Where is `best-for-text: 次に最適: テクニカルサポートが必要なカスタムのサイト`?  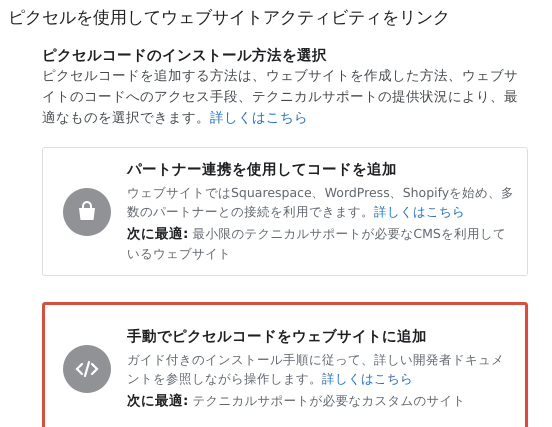
best-for-text: 次に最適: テクニカルサポートが必要なカスタムのサイト is located at coordinates (296, 401).